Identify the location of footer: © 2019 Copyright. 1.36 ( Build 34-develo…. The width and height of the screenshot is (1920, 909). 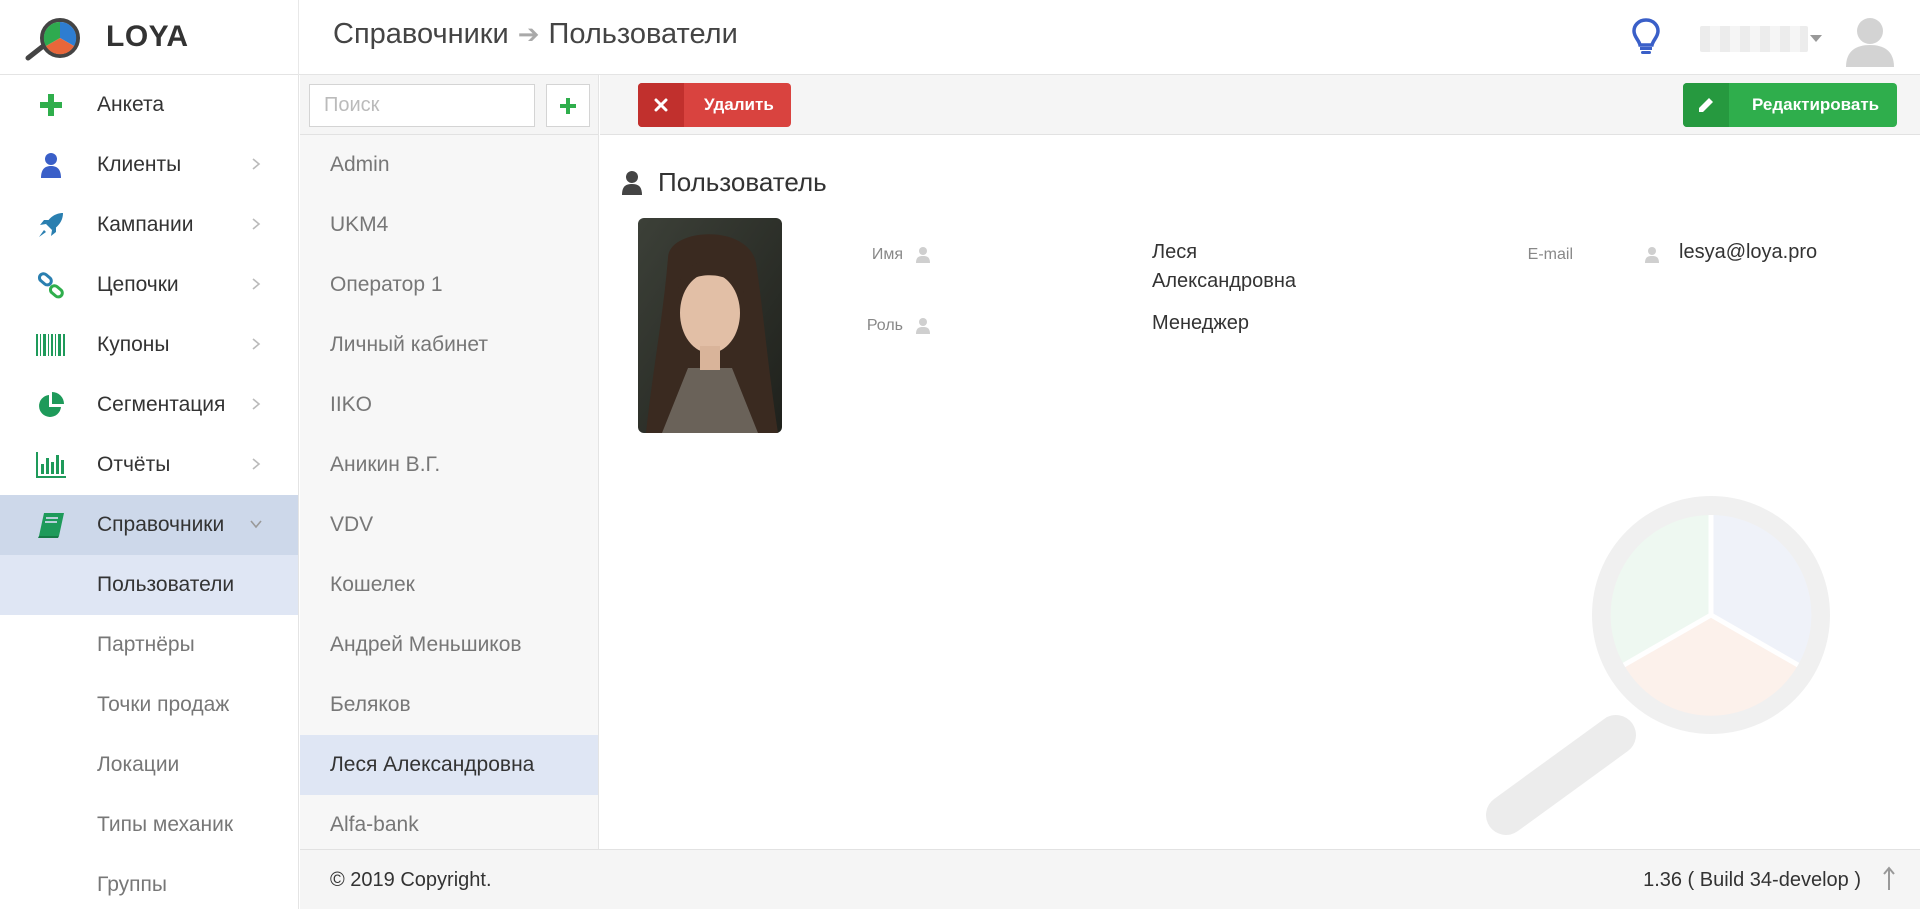
(1110, 879).